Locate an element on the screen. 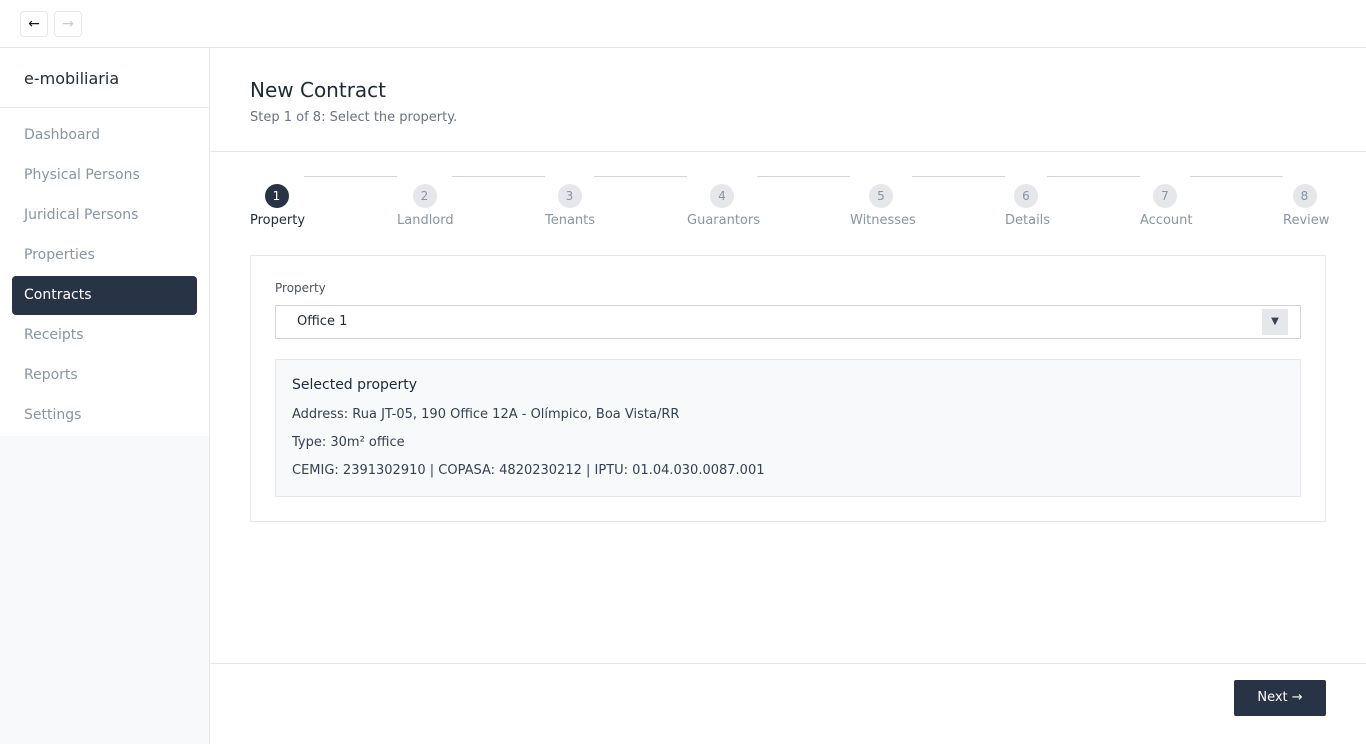 The height and width of the screenshot is (744, 1366). step-number: 8 is located at coordinates (1304, 196).